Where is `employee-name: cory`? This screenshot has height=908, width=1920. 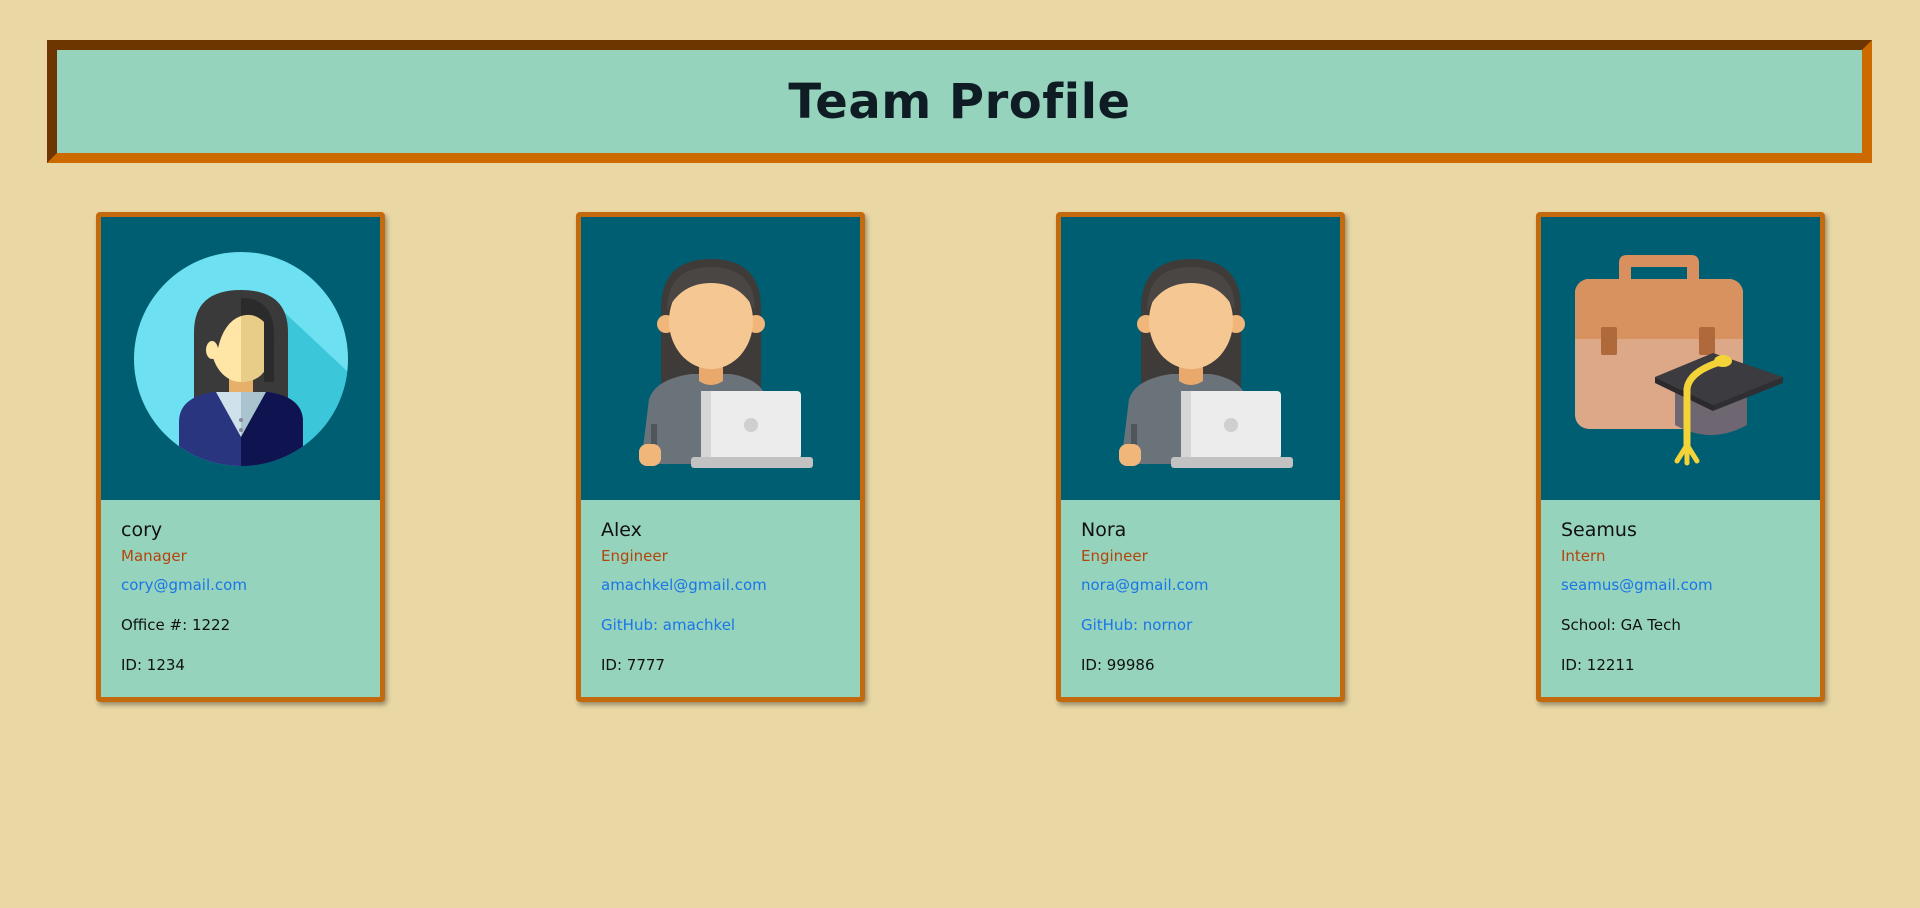 employee-name: cory is located at coordinates (142, 530).